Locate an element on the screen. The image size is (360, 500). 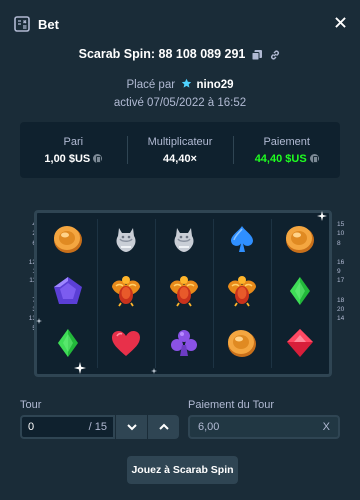
stat-bet-value: 1,00 $US is located at coordinates (67, 158).